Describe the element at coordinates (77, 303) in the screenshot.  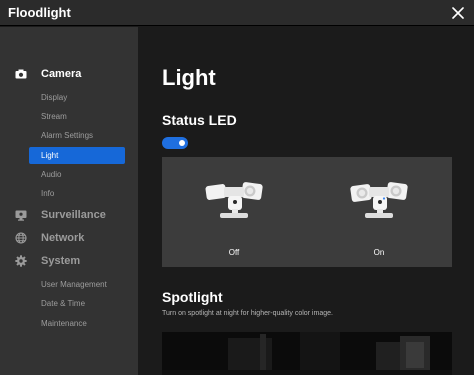
I see `sidebar-item-date-time: Date & Time` at that location.